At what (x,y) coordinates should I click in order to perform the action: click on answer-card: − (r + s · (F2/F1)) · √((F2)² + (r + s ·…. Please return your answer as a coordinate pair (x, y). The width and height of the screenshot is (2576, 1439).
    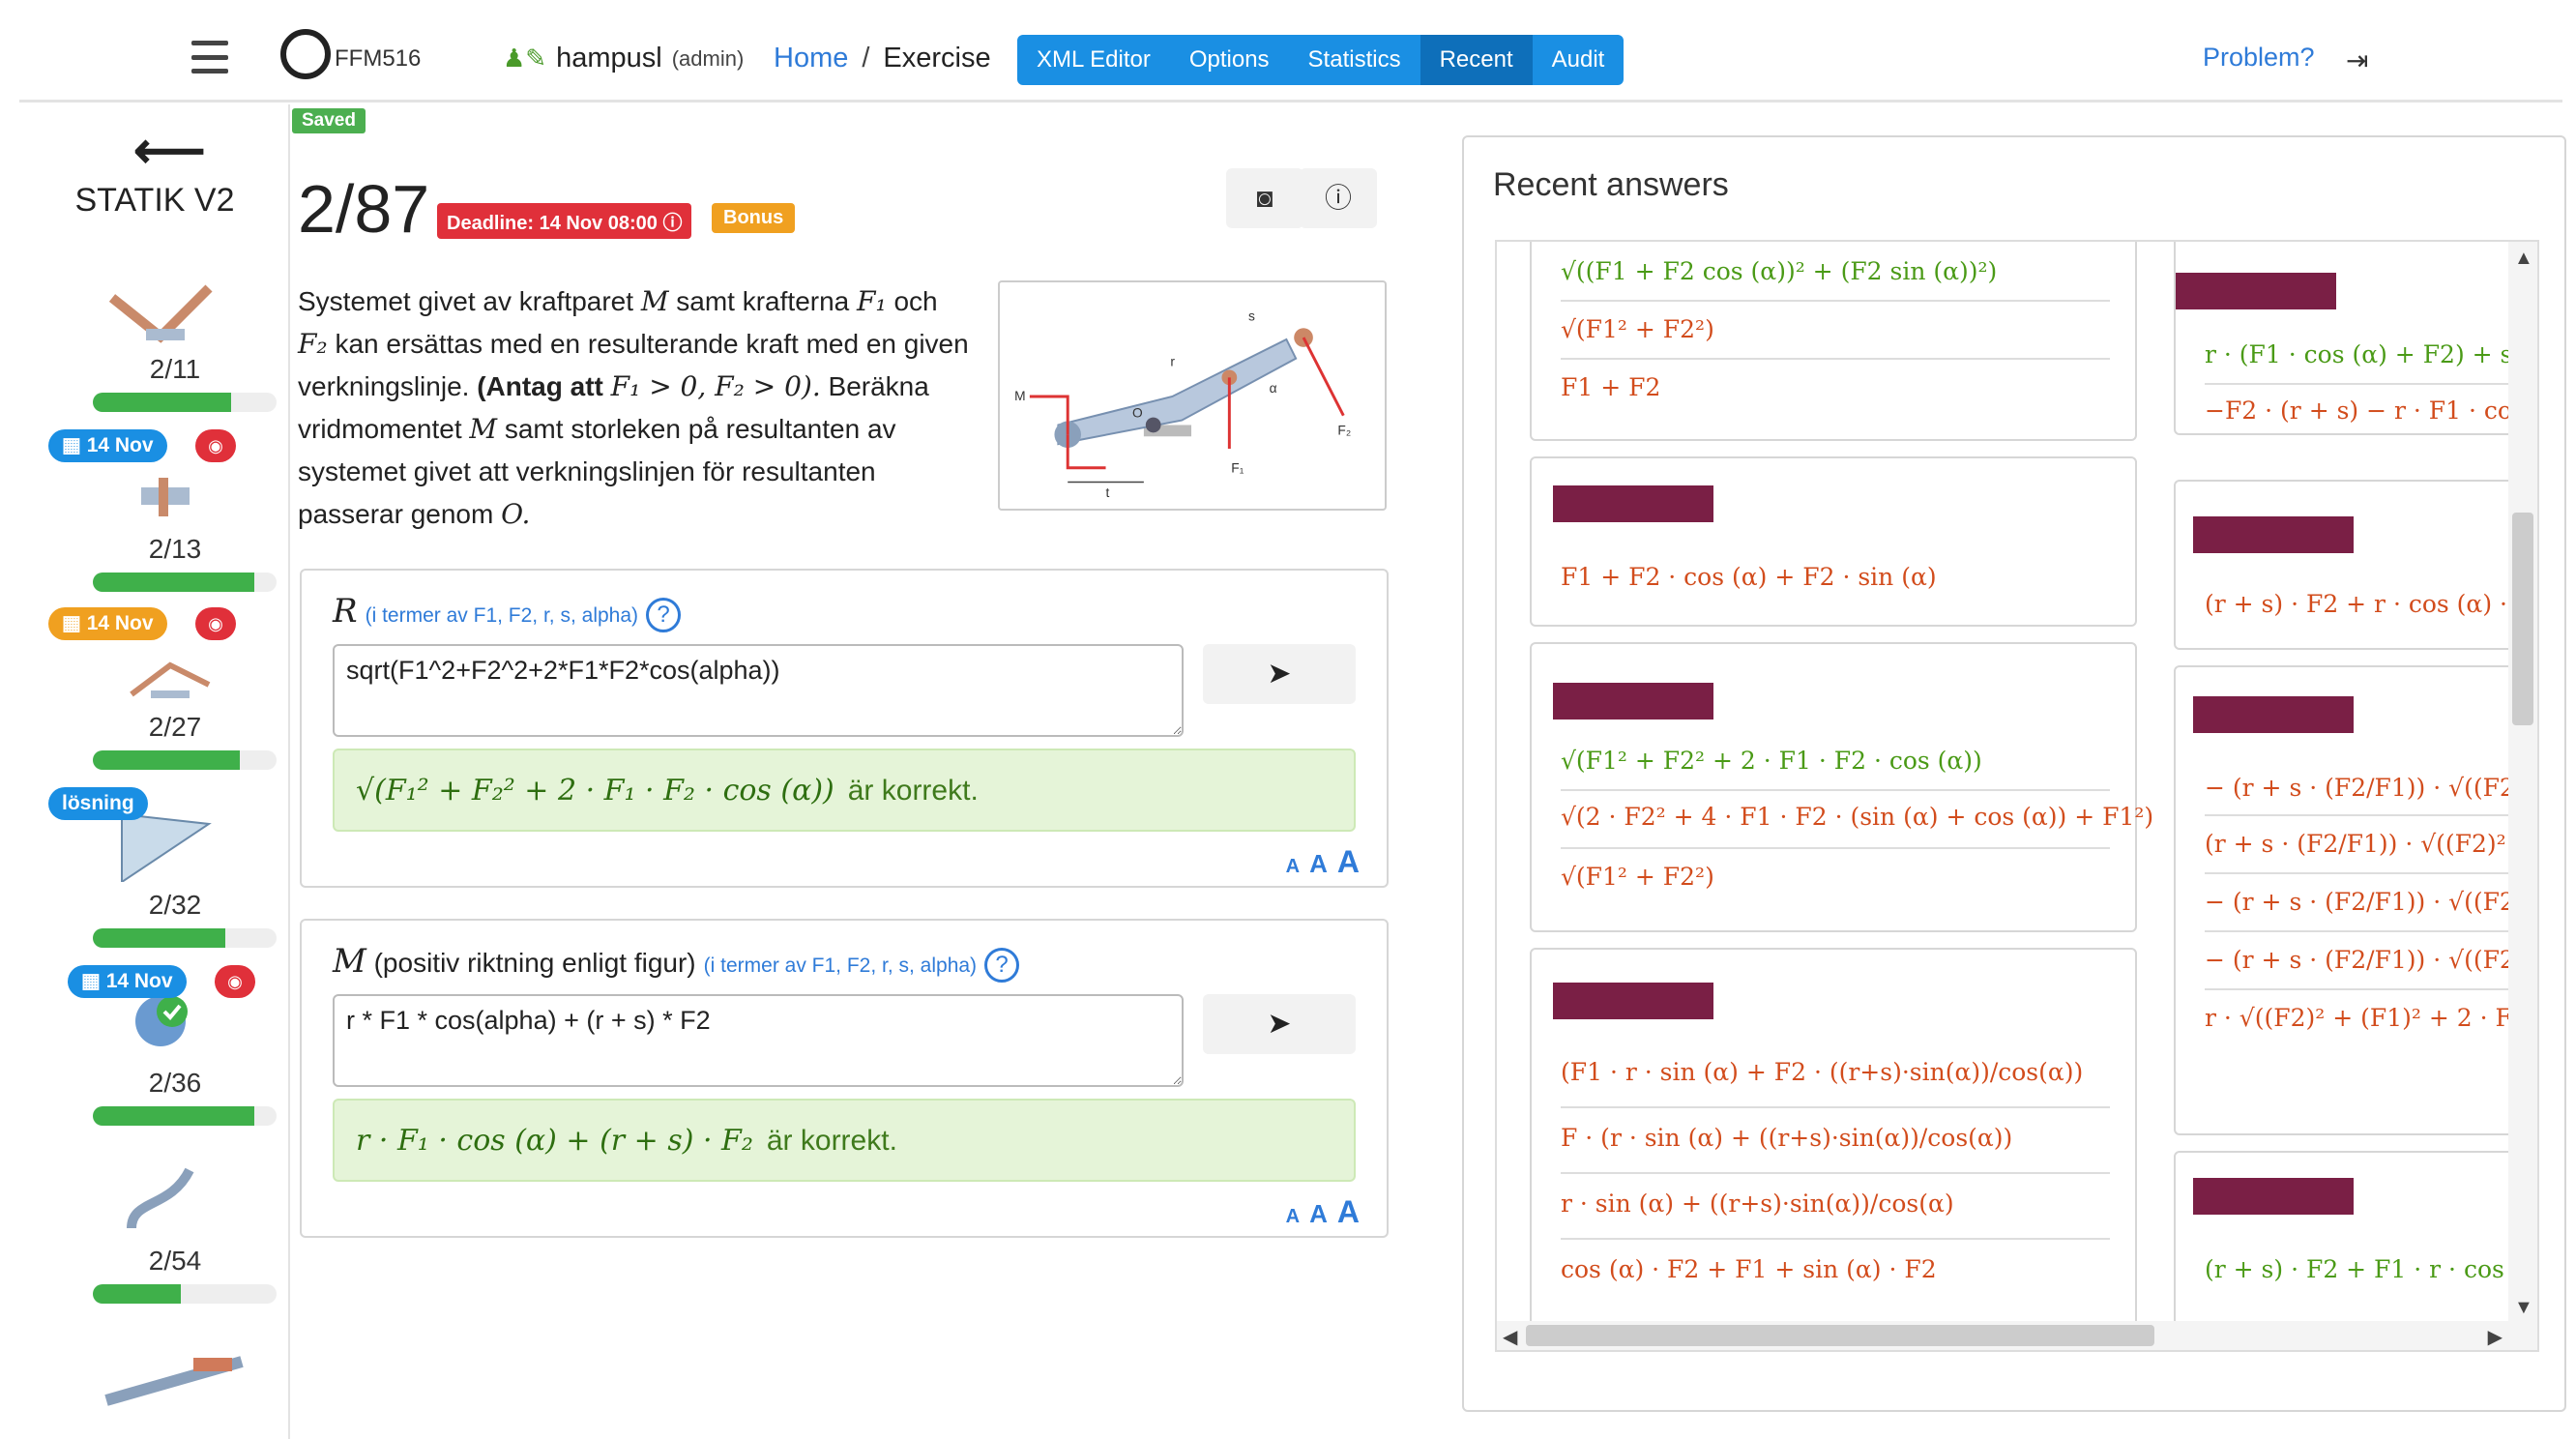
    Looking at the image, I should click on (2356, 900).